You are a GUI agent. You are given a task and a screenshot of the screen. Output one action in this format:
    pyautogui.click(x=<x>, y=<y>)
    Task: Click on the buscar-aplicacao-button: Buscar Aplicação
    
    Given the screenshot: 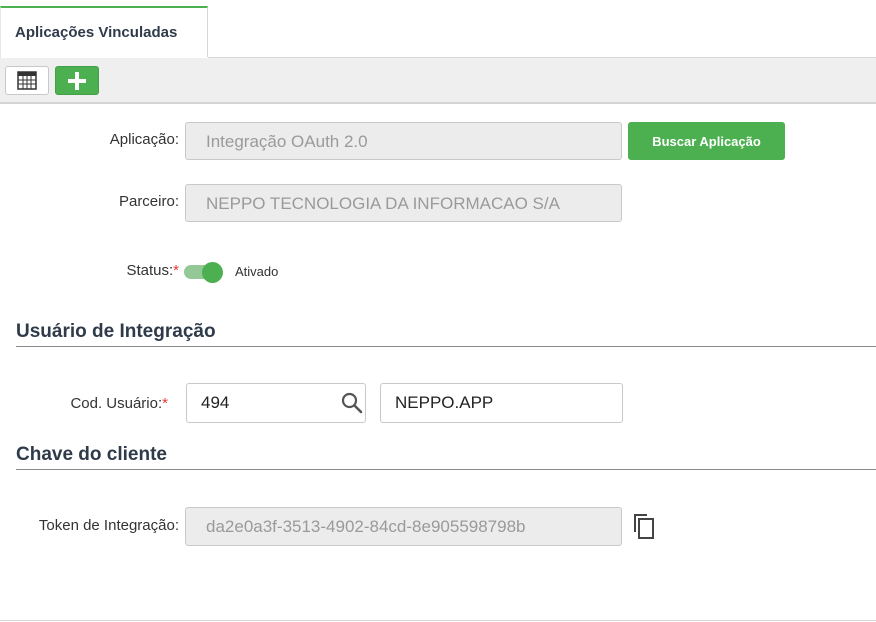 What is the action you would take?
    pyautogui.click(x=706, y=141)
    